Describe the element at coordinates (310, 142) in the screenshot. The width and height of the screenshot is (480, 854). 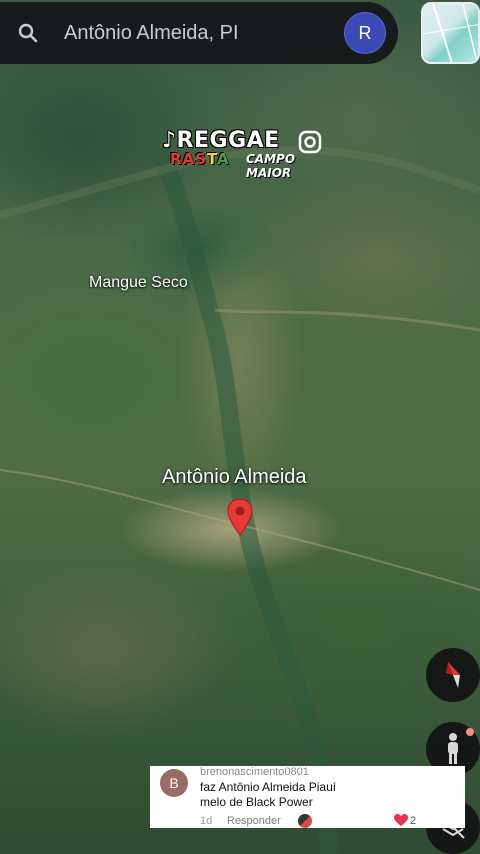
I see `instagram-icon` at that location.